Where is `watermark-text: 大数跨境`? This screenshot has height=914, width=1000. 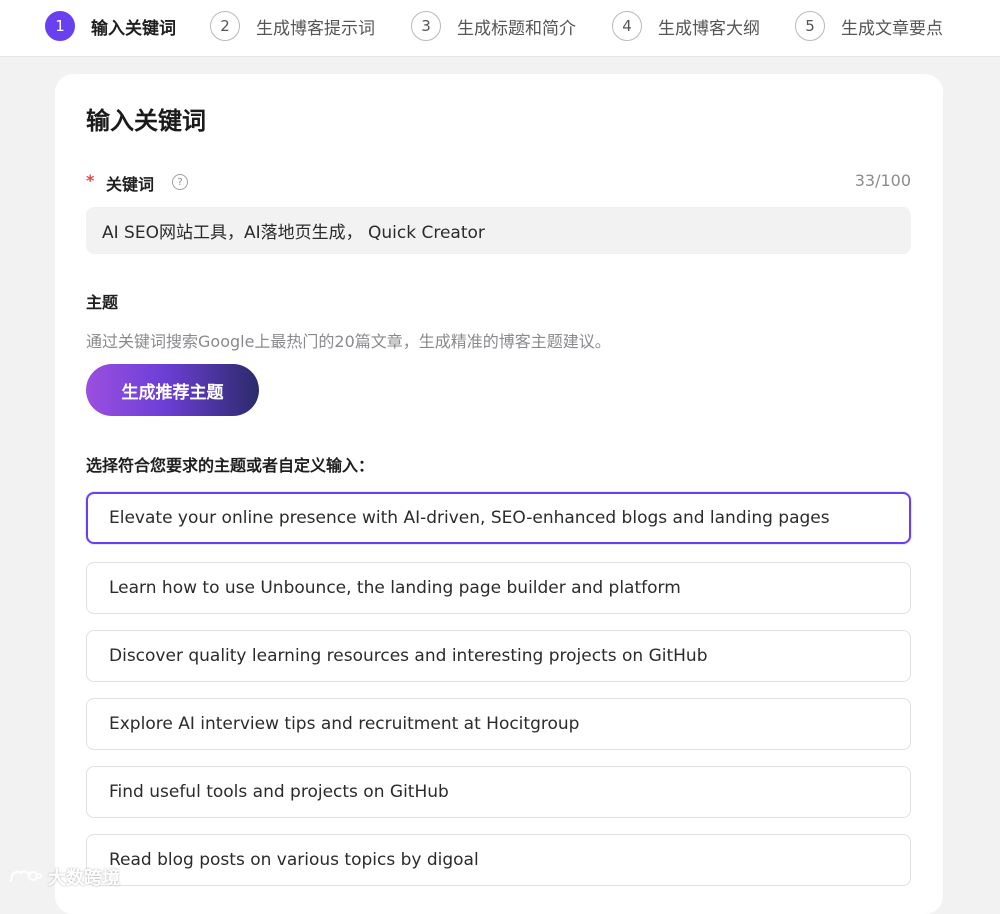
watermark-text: 大数跨境 is located at coordinates (84, 878).